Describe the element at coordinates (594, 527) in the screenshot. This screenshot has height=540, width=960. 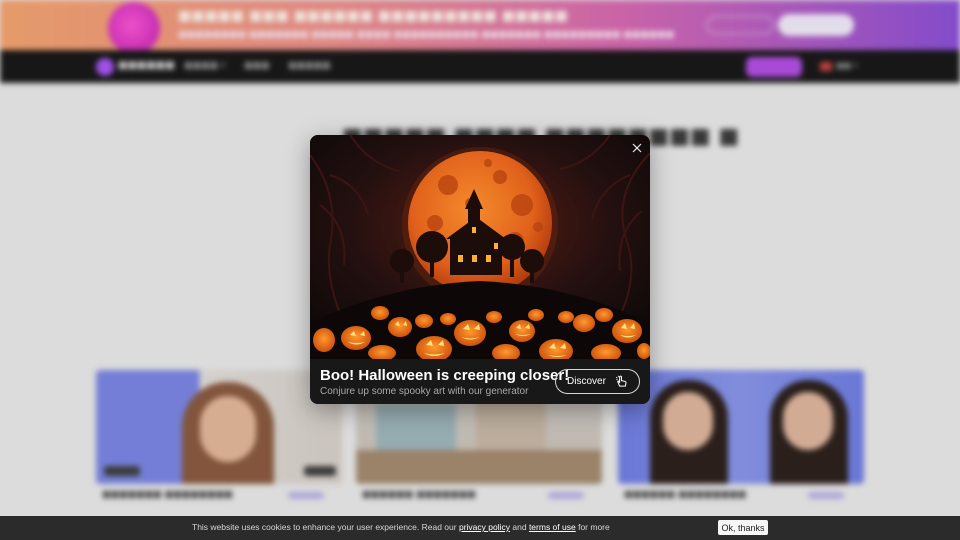
I see `cookie-text-after: for more` at that location.